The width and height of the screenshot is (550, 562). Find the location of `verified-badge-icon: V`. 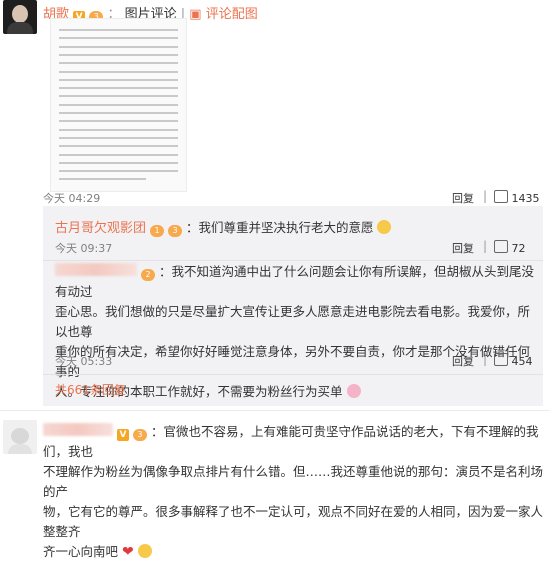

verified-badge-icon: V is located at coordinates (122, 435).